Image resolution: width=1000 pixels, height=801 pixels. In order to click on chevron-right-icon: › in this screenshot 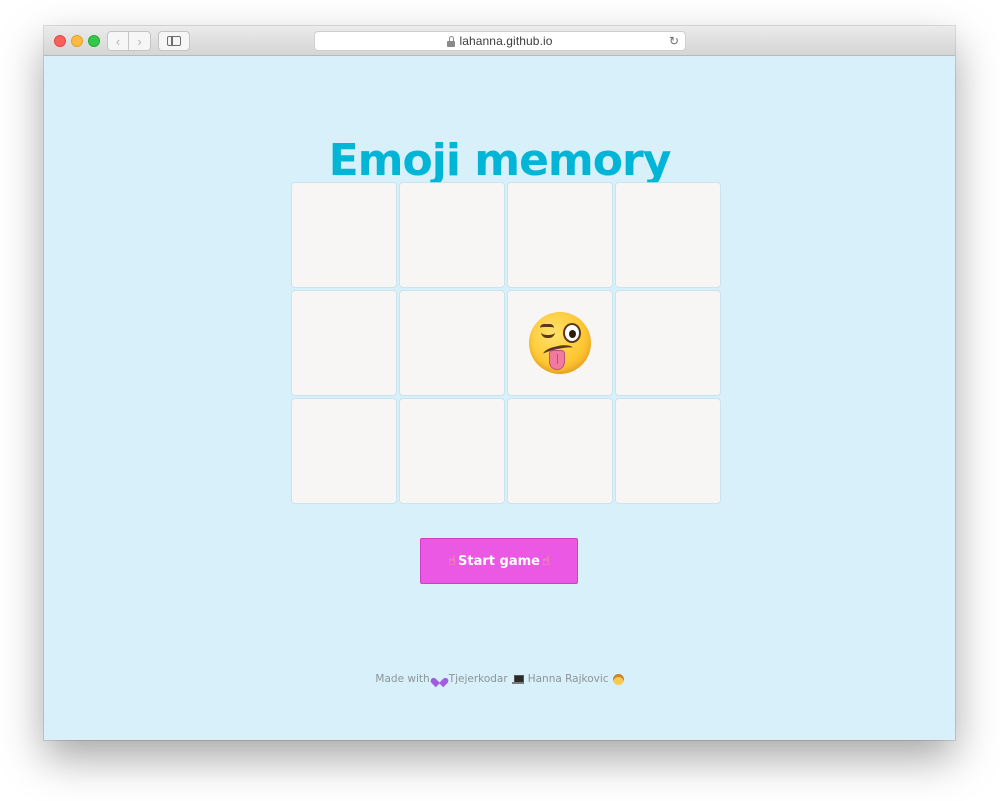, I will do `click(139, 41)`.